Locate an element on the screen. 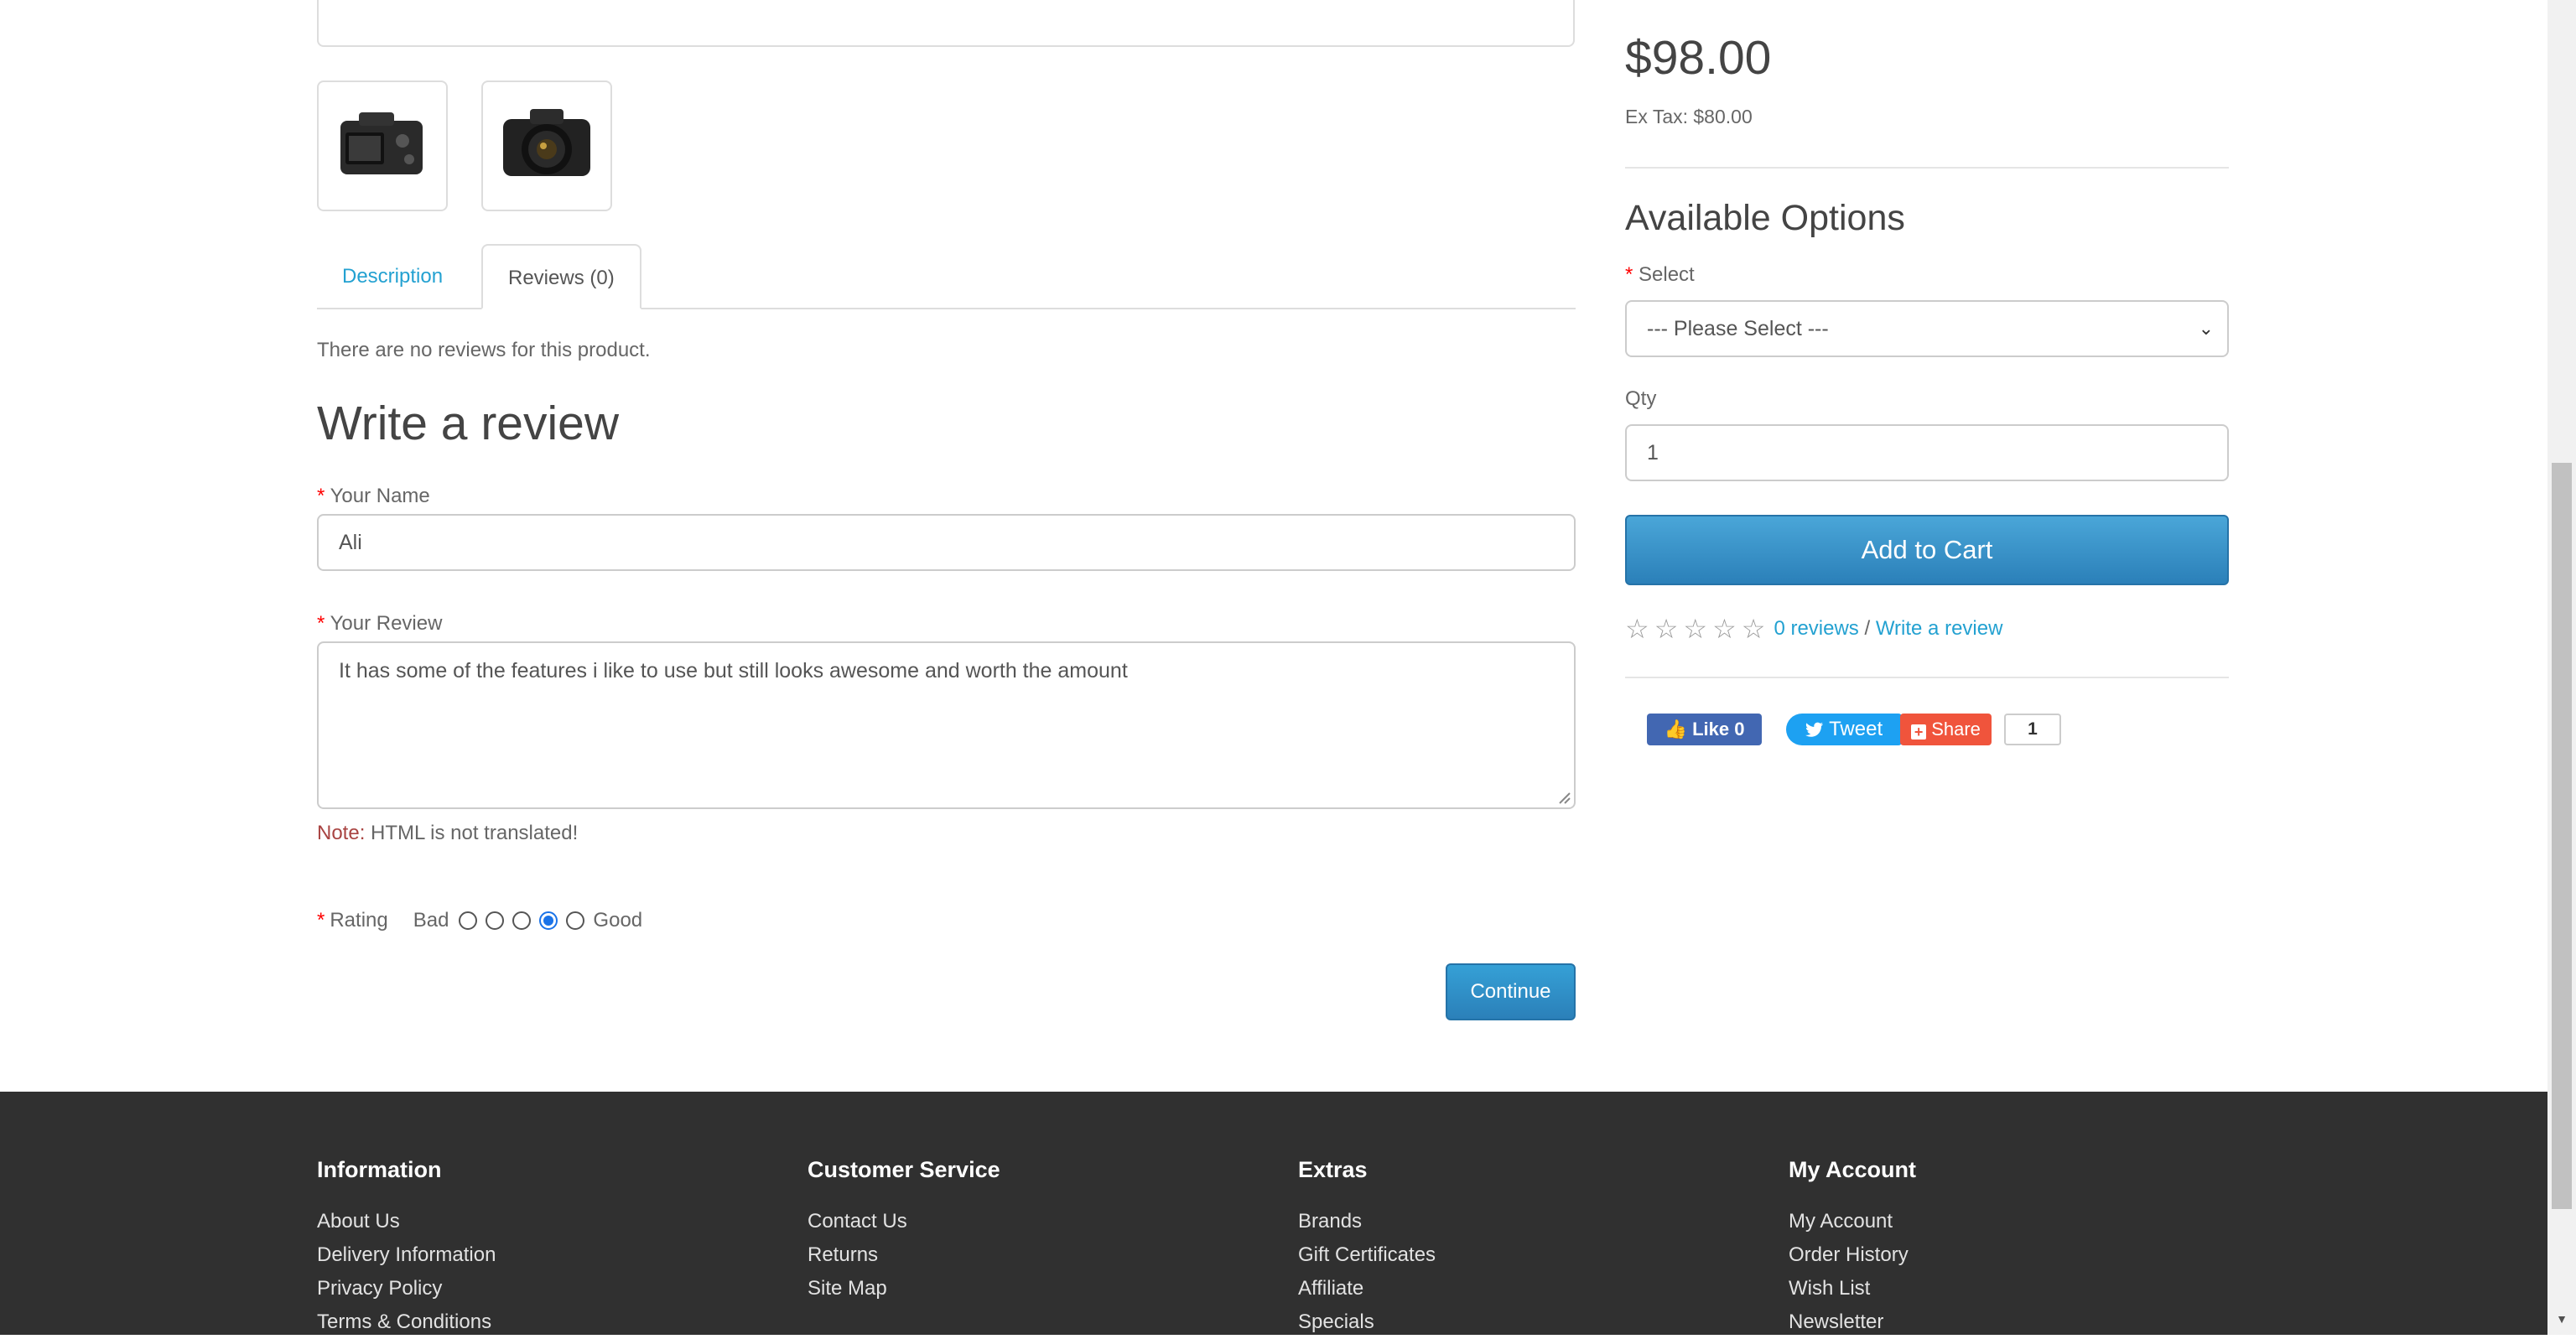 The image size is (2576, 1339). your-name-label-text: Your Name is located at coordinates (380, 496).